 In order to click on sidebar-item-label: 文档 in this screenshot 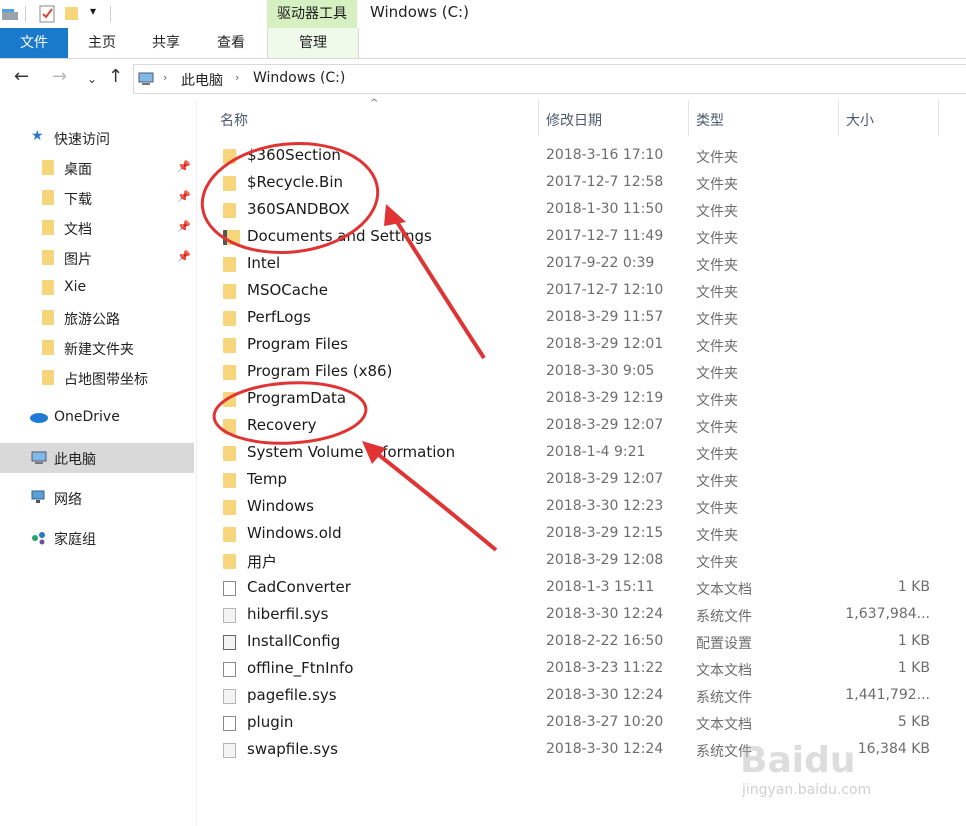, I will do `click(78, 230)`.